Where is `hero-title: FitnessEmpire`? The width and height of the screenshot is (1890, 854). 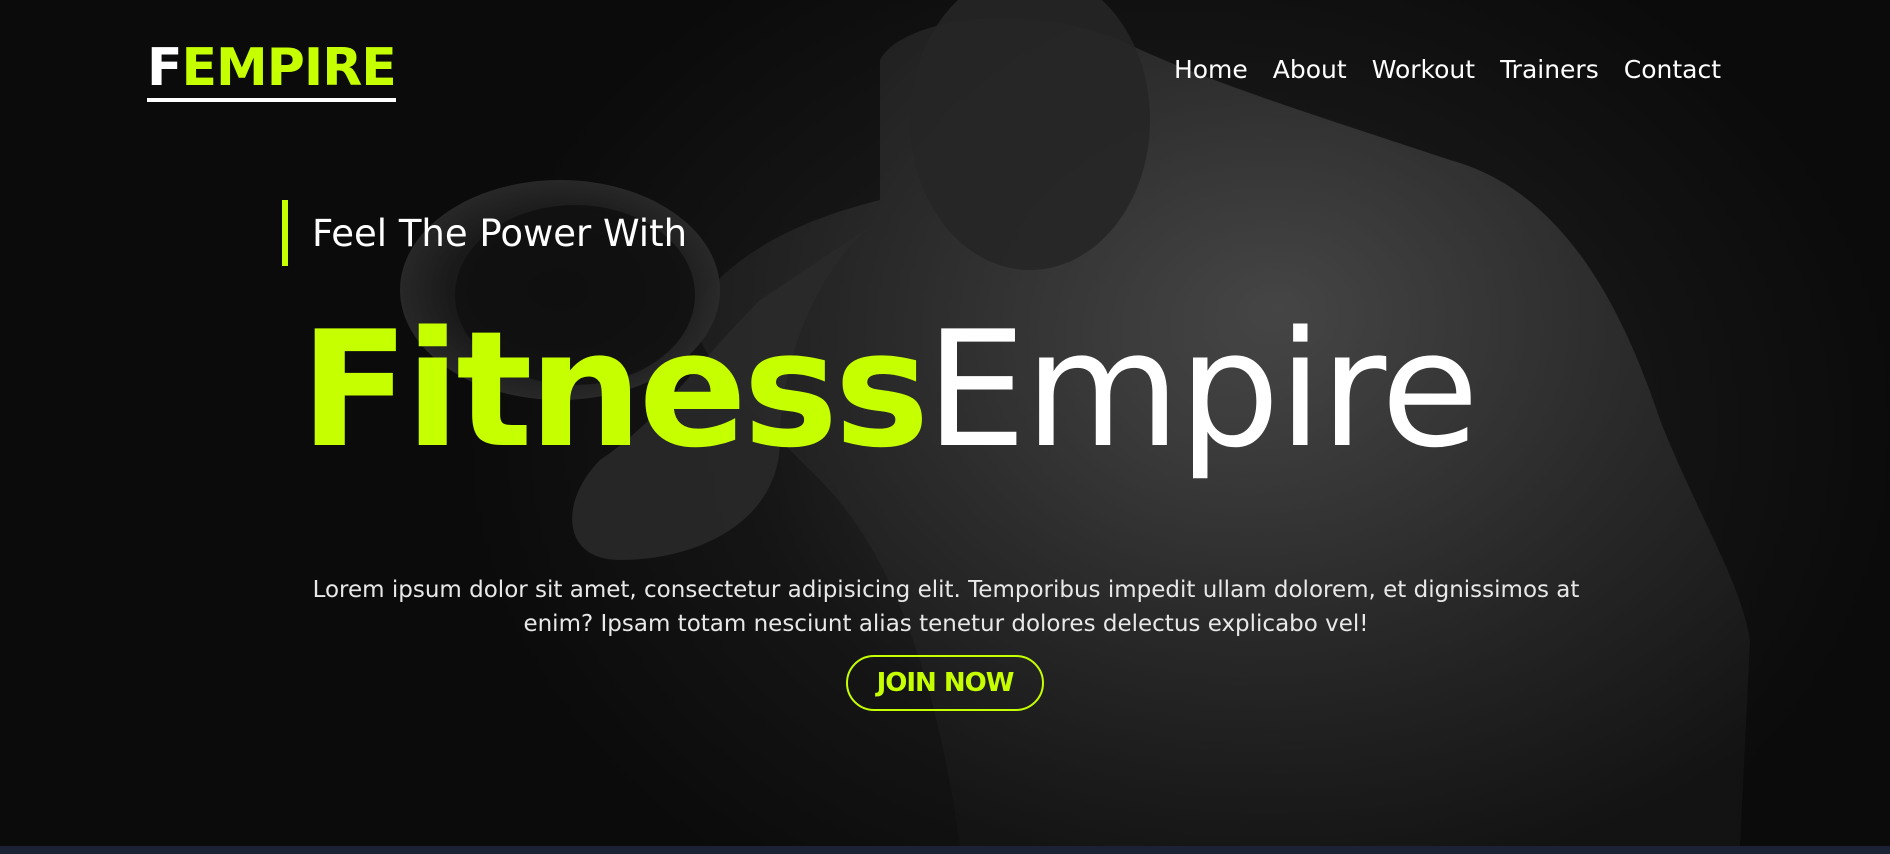
hero-title: FitnessEmpire is located at coordinates (889, 400).